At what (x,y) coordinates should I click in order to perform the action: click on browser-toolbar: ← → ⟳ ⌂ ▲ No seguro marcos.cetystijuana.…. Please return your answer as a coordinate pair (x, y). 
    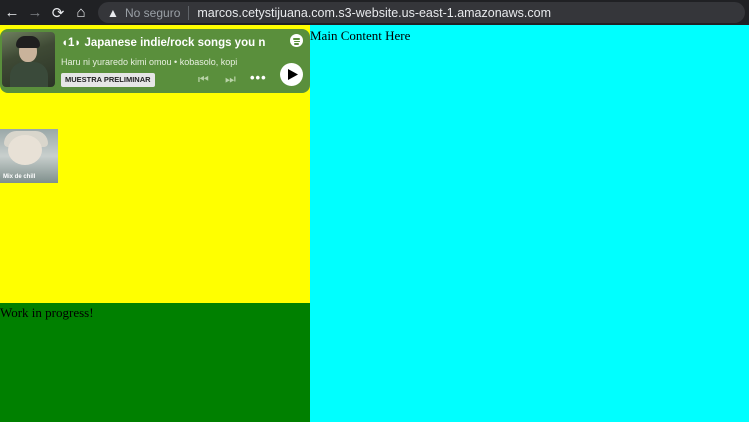
    Looking at the image, I should click on (374, 12).